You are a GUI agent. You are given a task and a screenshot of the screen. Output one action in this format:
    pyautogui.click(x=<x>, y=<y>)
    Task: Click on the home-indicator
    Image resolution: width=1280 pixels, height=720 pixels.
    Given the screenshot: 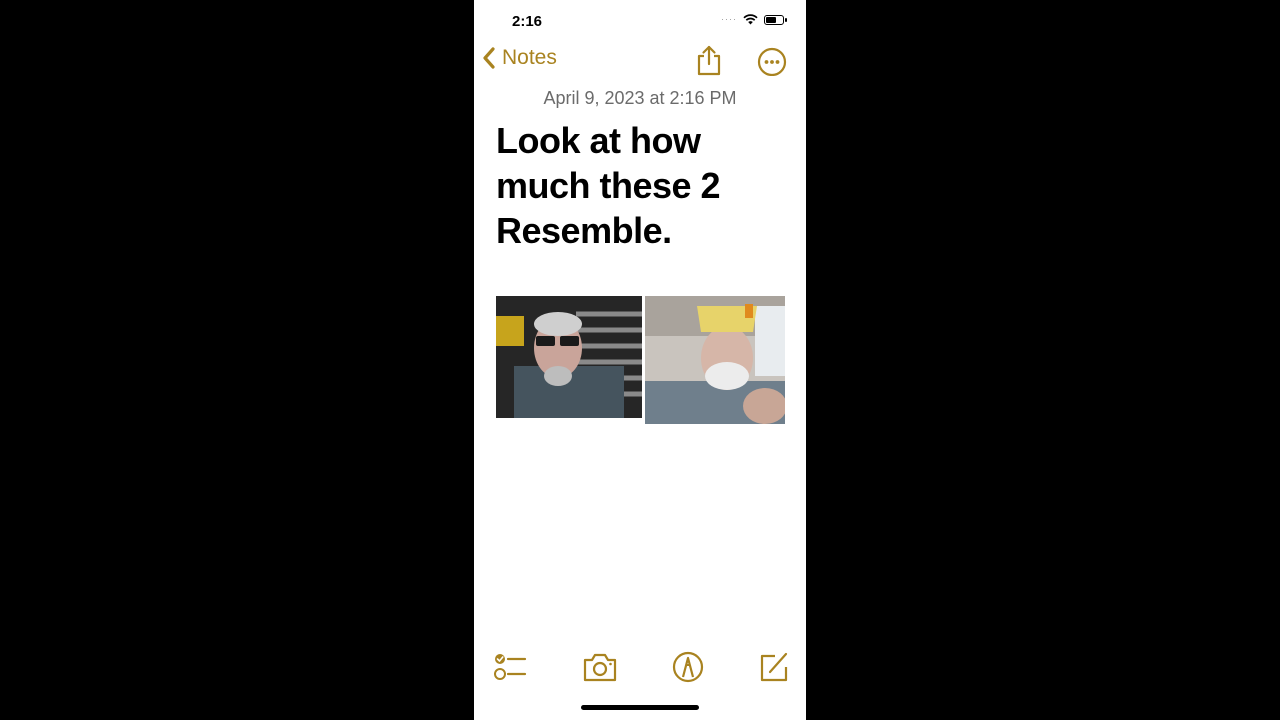 What is the action you would take?
    pyautogui.click(x=640, y=707)
    